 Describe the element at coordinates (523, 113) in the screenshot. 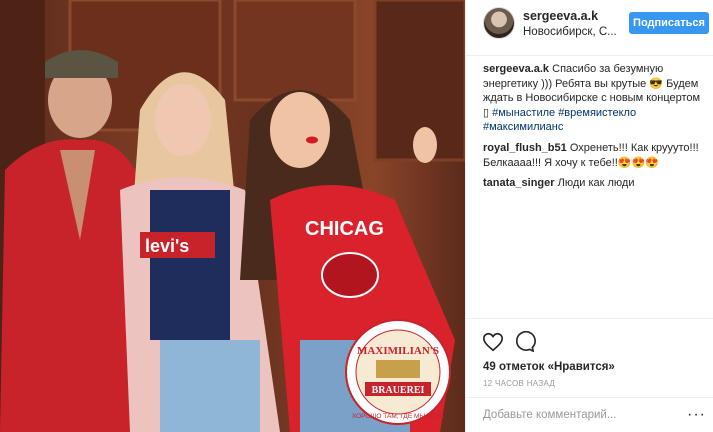

I see `hashtag: #мынастиле` at that location.